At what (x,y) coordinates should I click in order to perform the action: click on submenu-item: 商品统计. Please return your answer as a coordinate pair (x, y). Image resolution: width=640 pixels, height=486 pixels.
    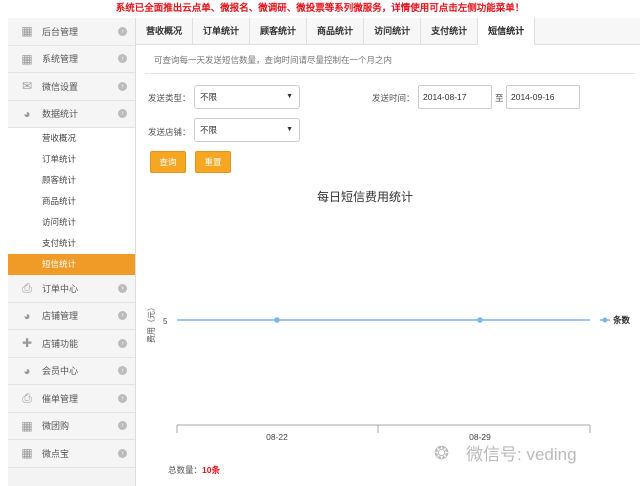
    Looking at the image, I should click on (71, 201).